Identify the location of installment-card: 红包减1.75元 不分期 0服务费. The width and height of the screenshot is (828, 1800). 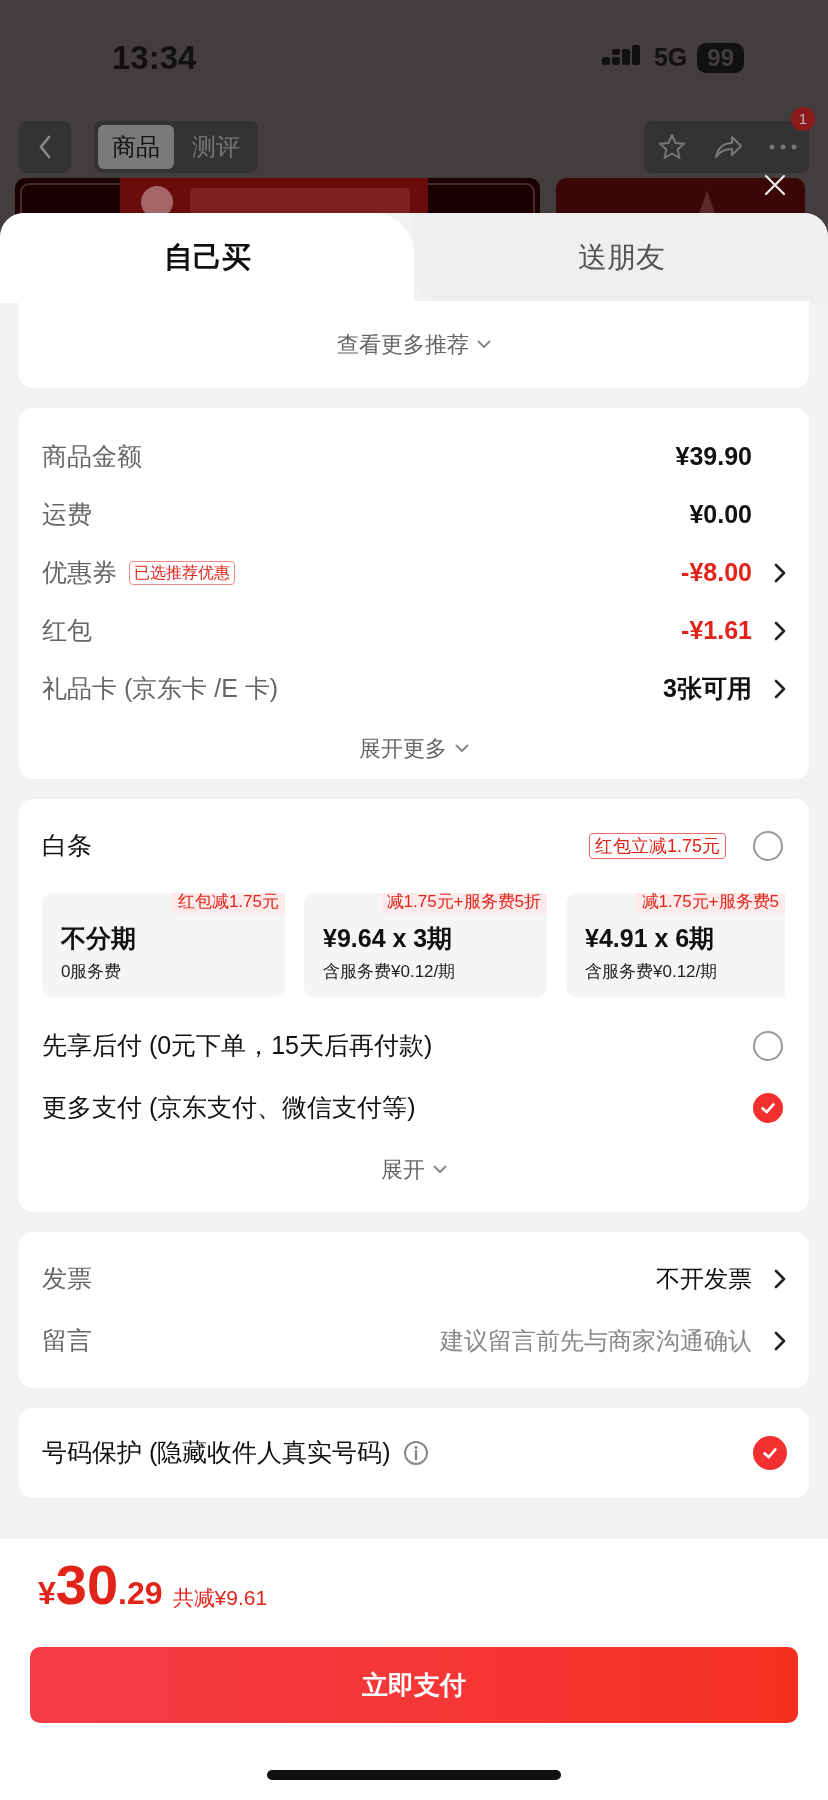
(163, 945).